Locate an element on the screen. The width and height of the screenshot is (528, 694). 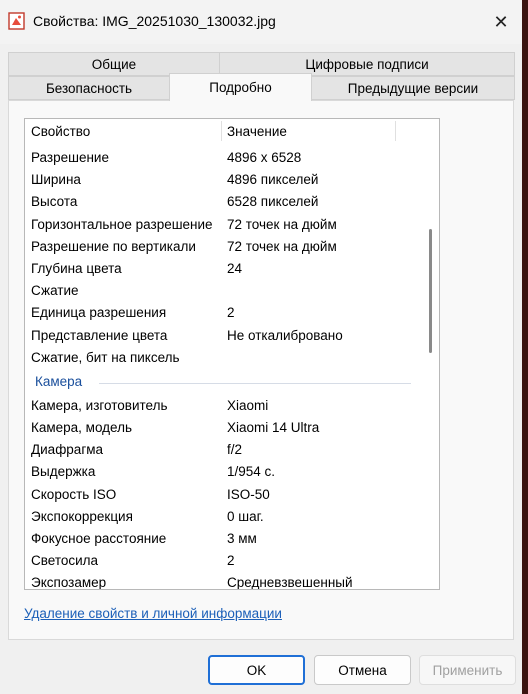
title-bar: Свойства: IMG_20251030_130032.jpg ✕ is located at coordinates (261, 22).